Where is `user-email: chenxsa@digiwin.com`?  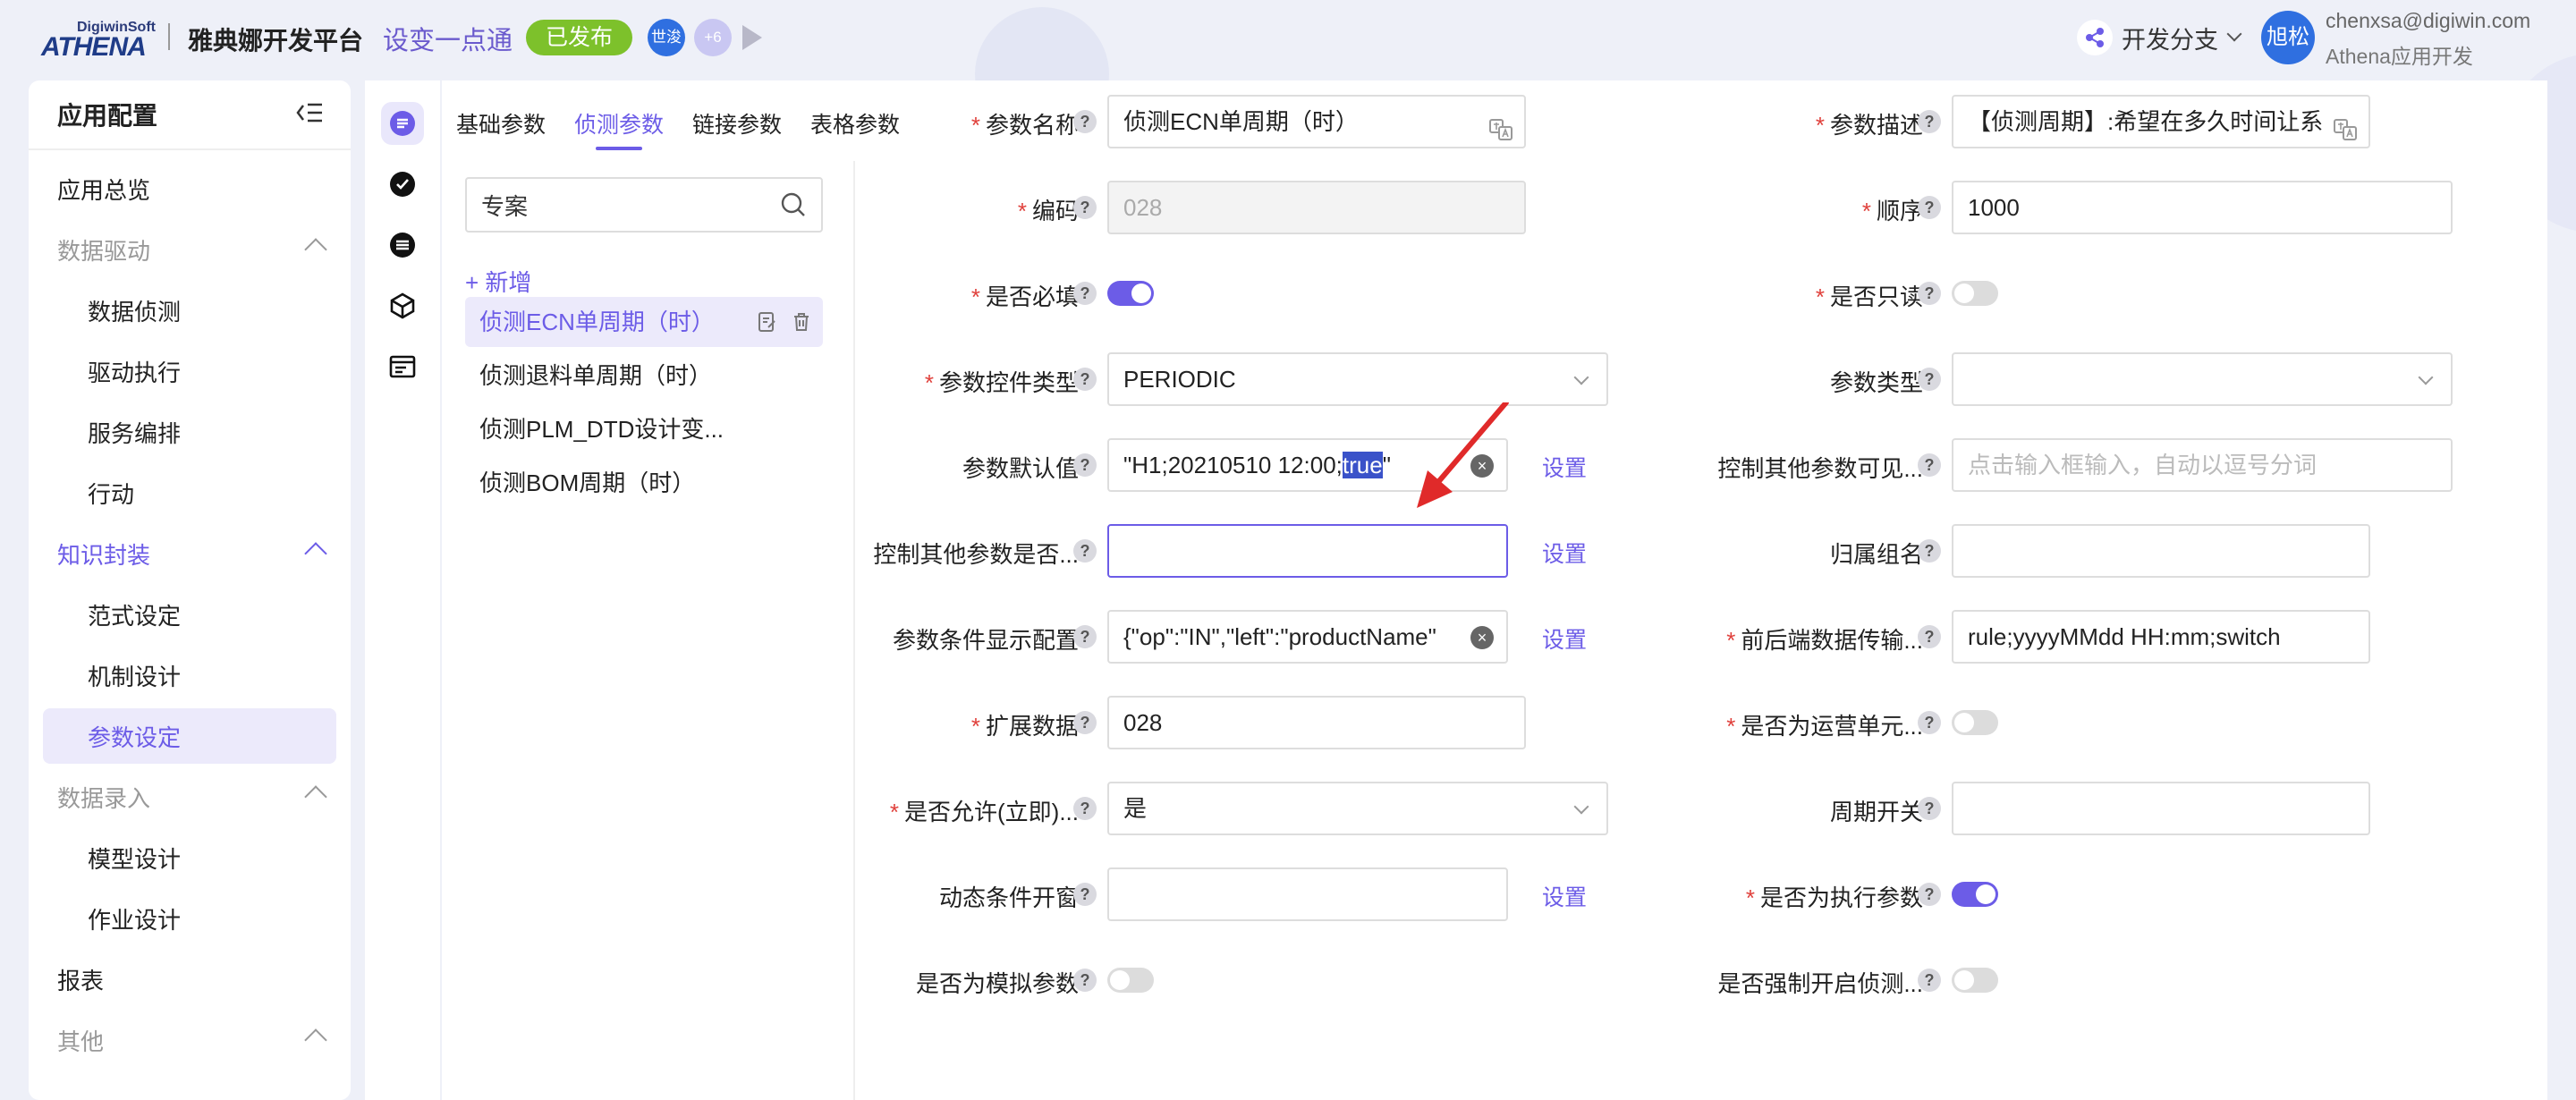 user-email: chenxsa@digiwin.com is located at coordinates (2428, 20).